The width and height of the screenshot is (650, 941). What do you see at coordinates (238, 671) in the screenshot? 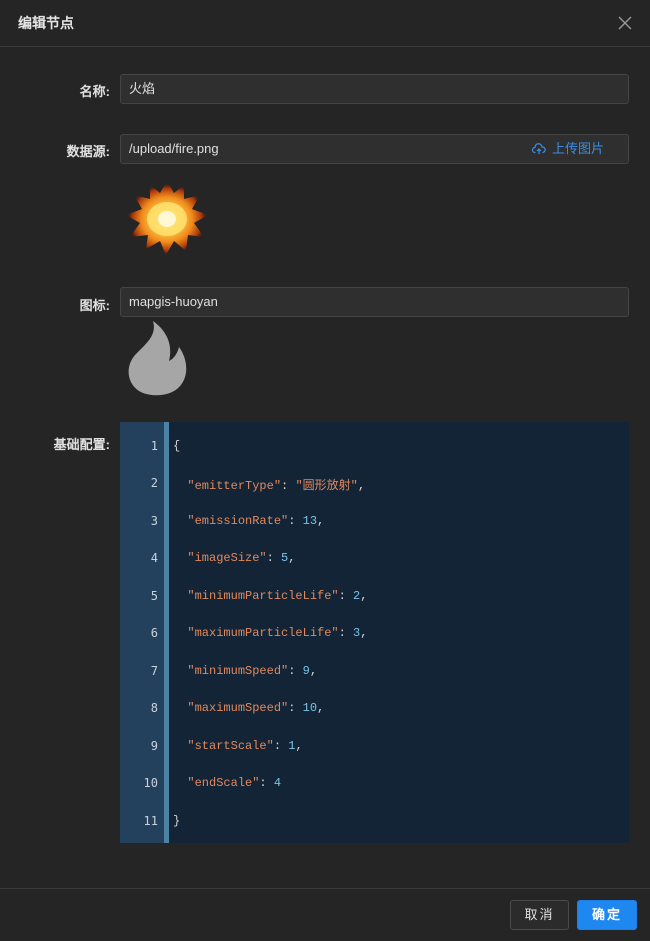
I see `json-key: "minimumSpeed"` at bounding box center [238, 671].